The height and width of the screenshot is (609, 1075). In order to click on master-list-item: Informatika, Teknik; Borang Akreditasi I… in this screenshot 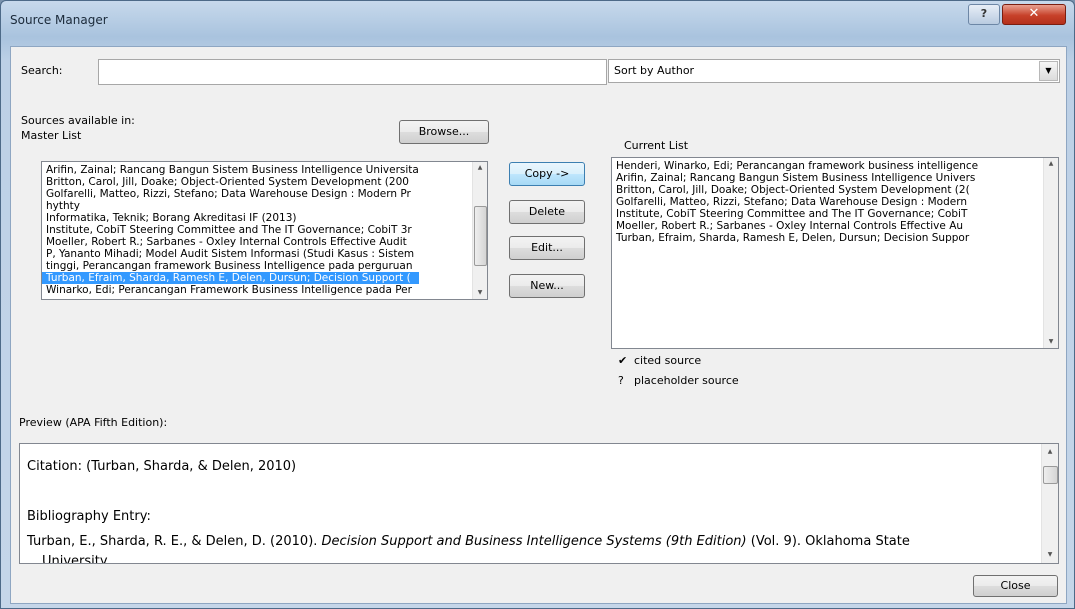, I will do `click(230, 218)`.